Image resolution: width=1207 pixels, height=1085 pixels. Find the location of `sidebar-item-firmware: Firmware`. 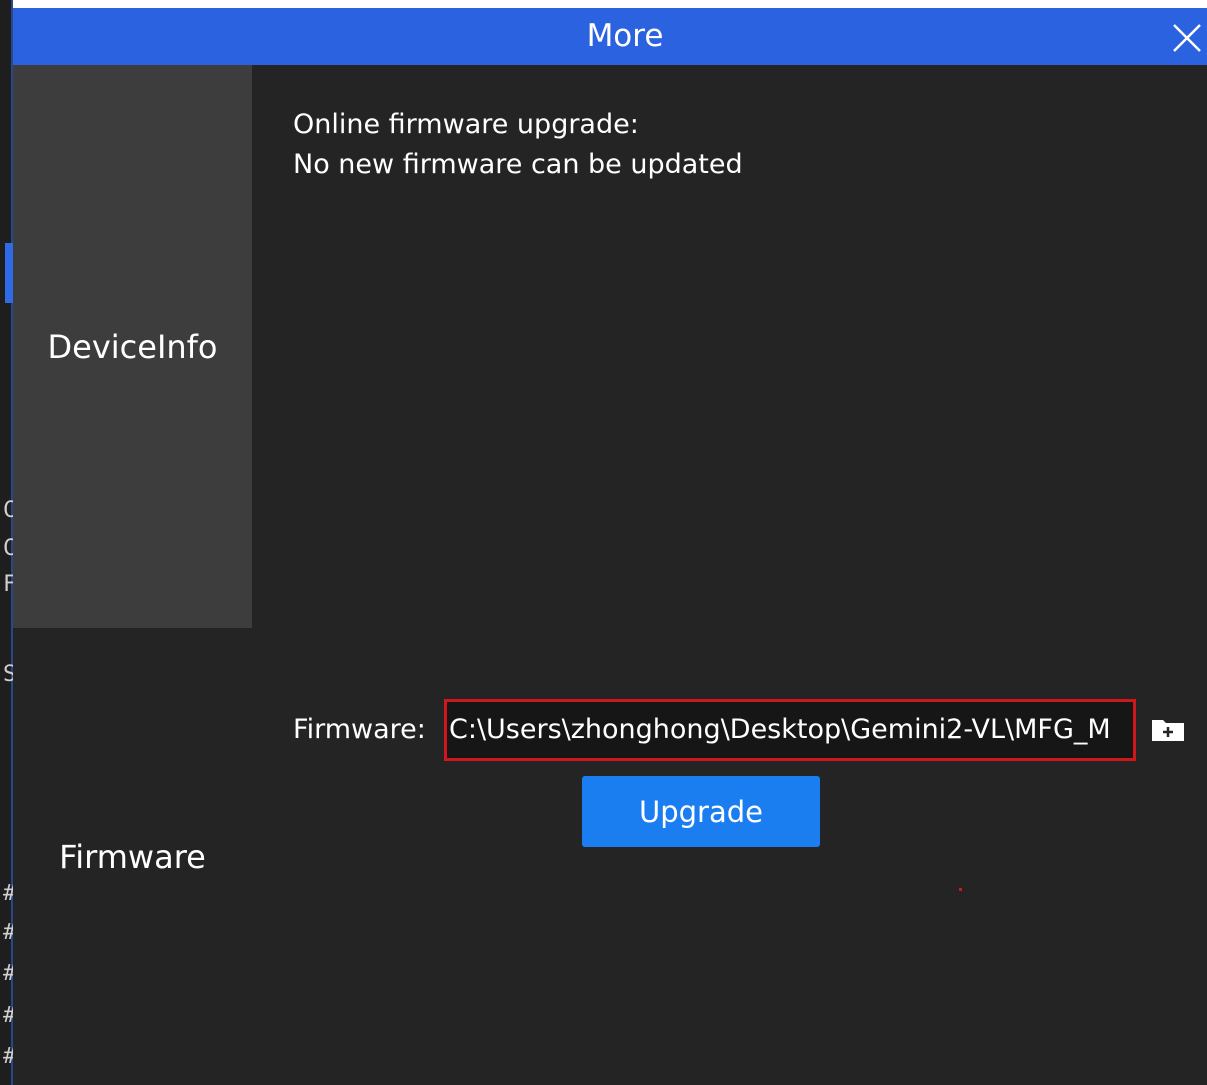

sidebar-item-firmware: Firmware is located at coordinates (132, 856).